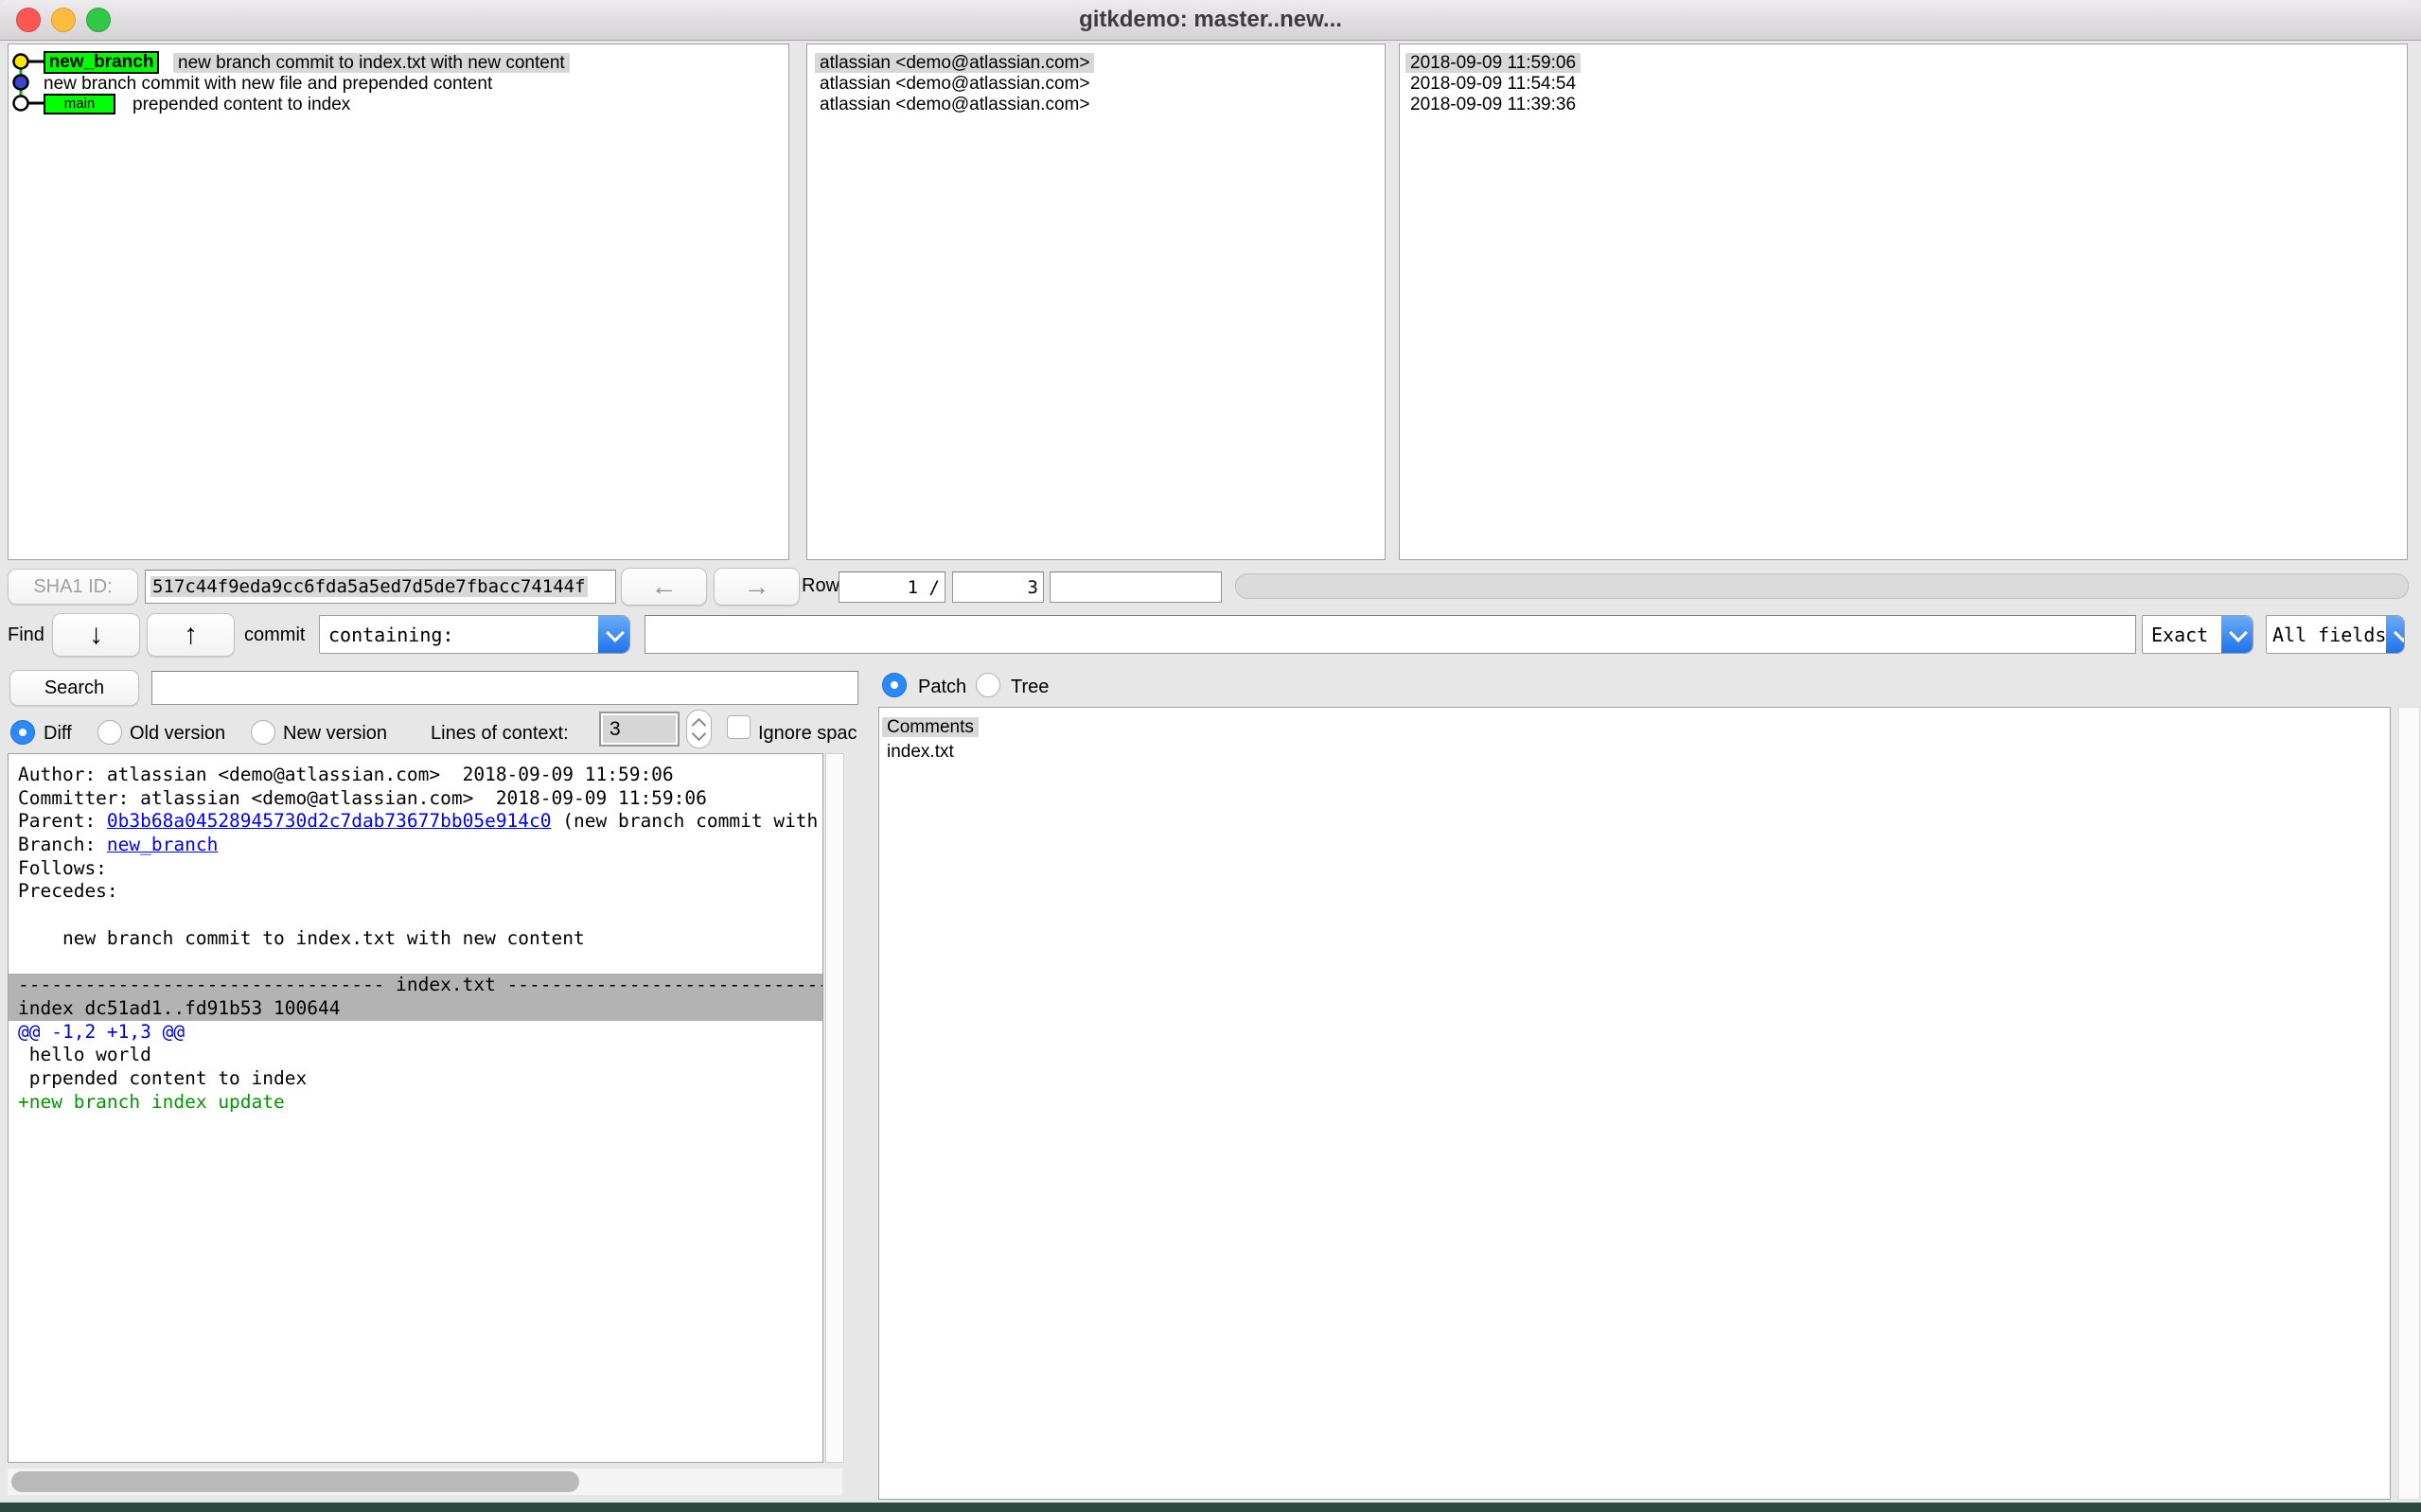  Describe the element at coordinates (22, 733) in the screenshot. I see `diff-radio` at that location.